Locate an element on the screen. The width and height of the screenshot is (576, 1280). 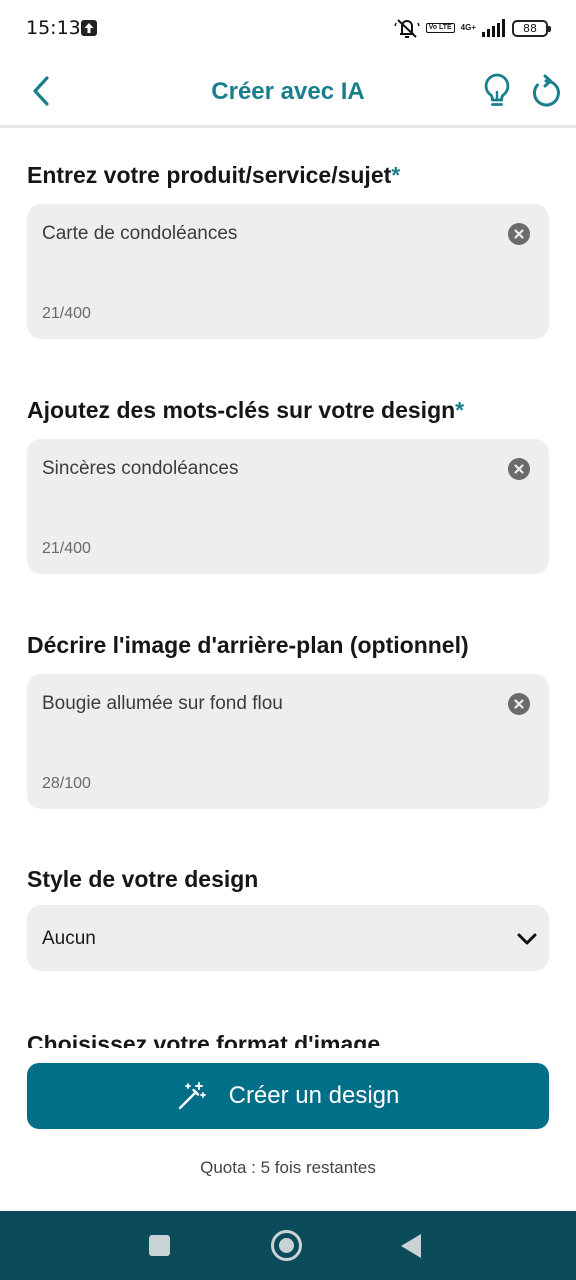
style-select: Aucun is located at coordinates (288, 938).